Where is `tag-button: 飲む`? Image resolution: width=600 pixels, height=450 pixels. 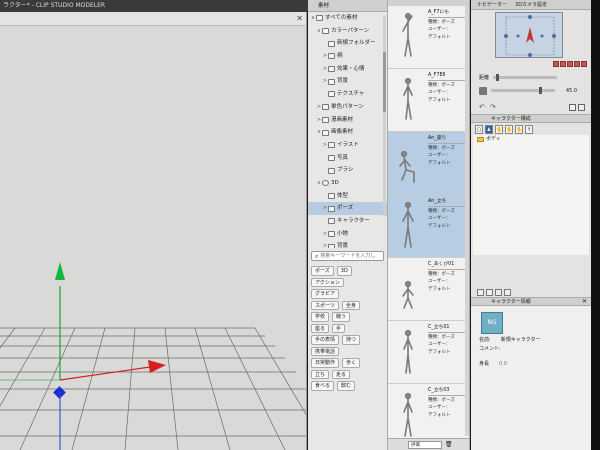
tag-button: 飲む is located at coordinates (346, 386).